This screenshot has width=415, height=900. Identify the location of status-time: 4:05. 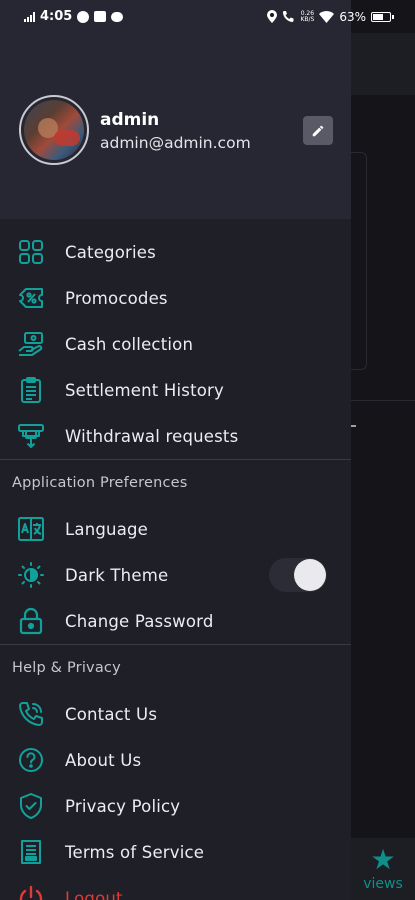
(56, 16).